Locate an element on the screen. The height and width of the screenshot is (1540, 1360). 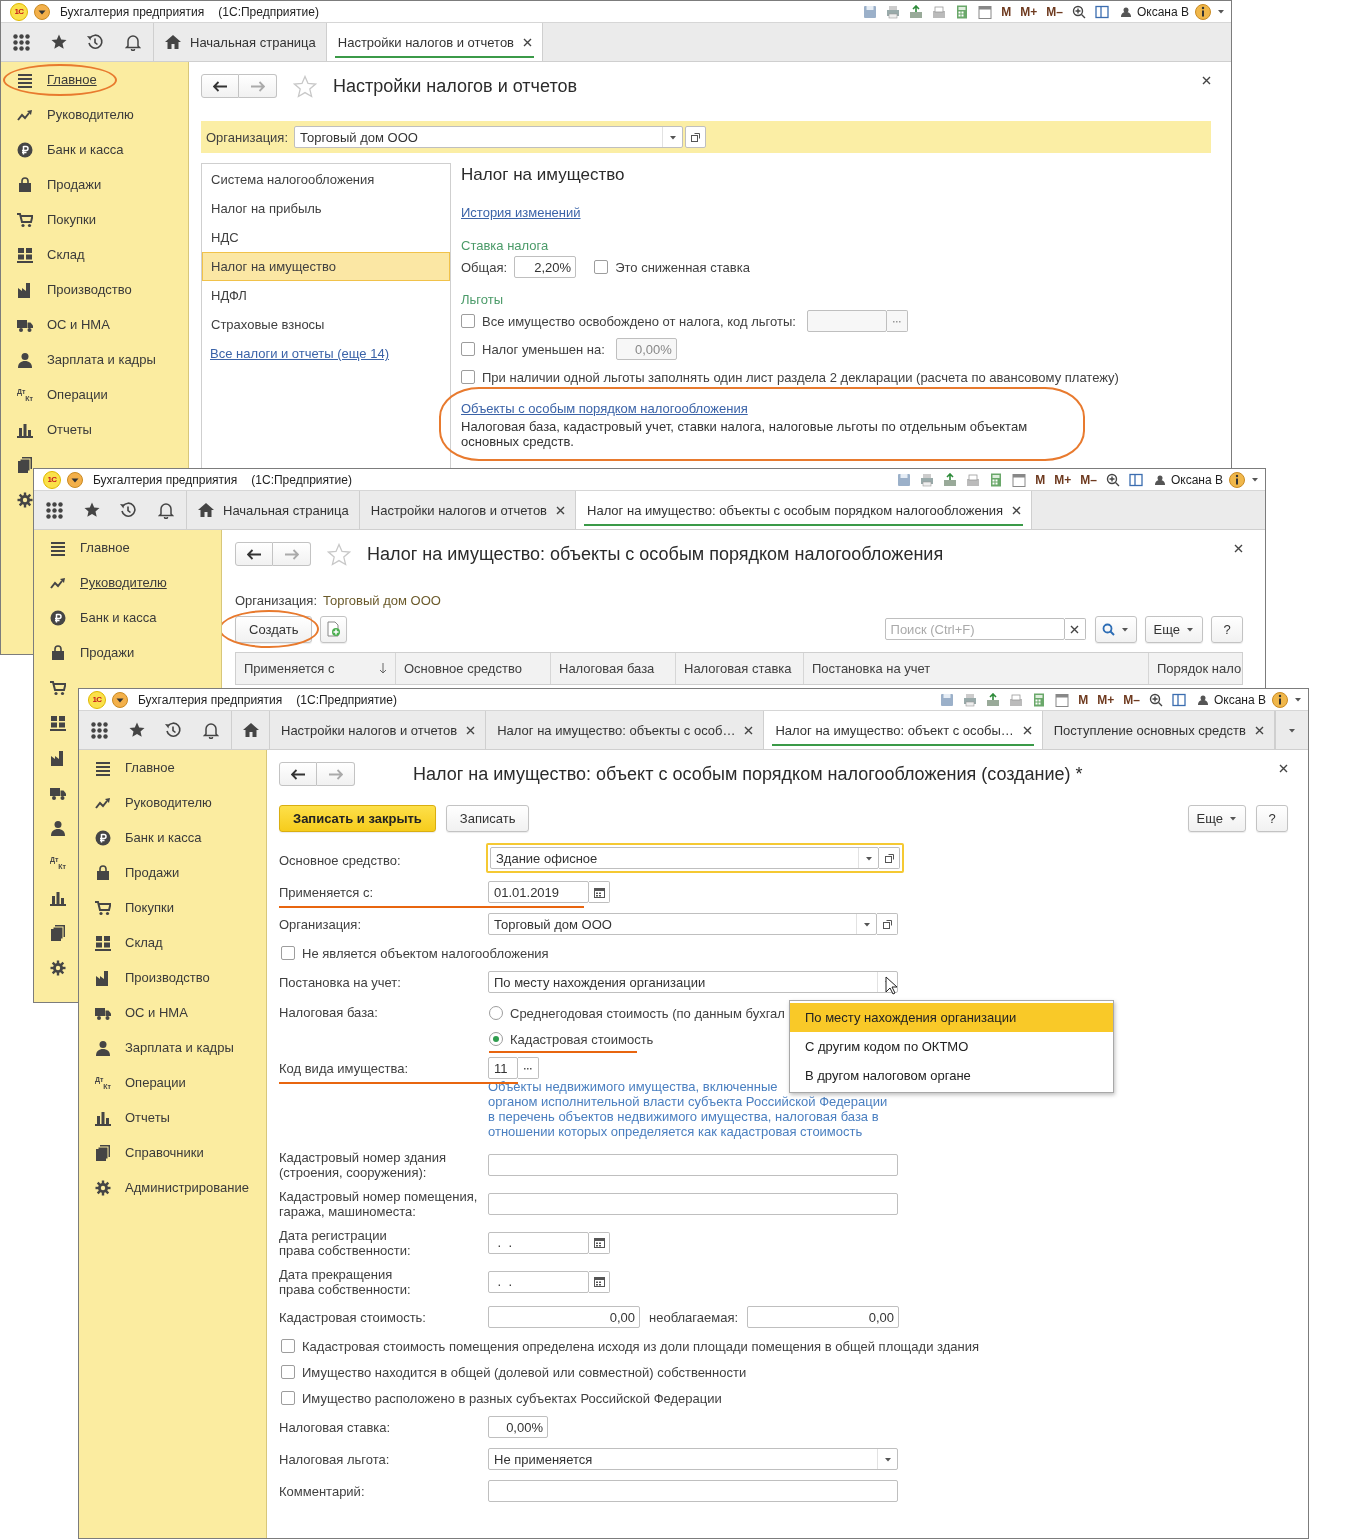
reduction-field: 0,00% is located at coordinates (646, 349).